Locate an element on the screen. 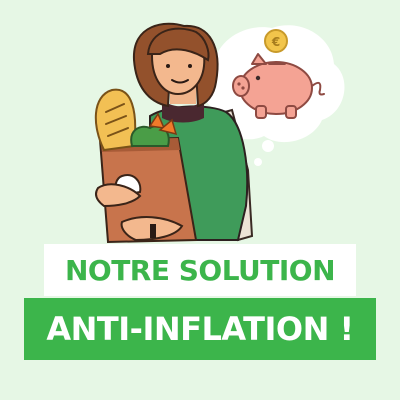 The image size is (400, 400). coin-symbol: € is located at coordinates (275, 42).